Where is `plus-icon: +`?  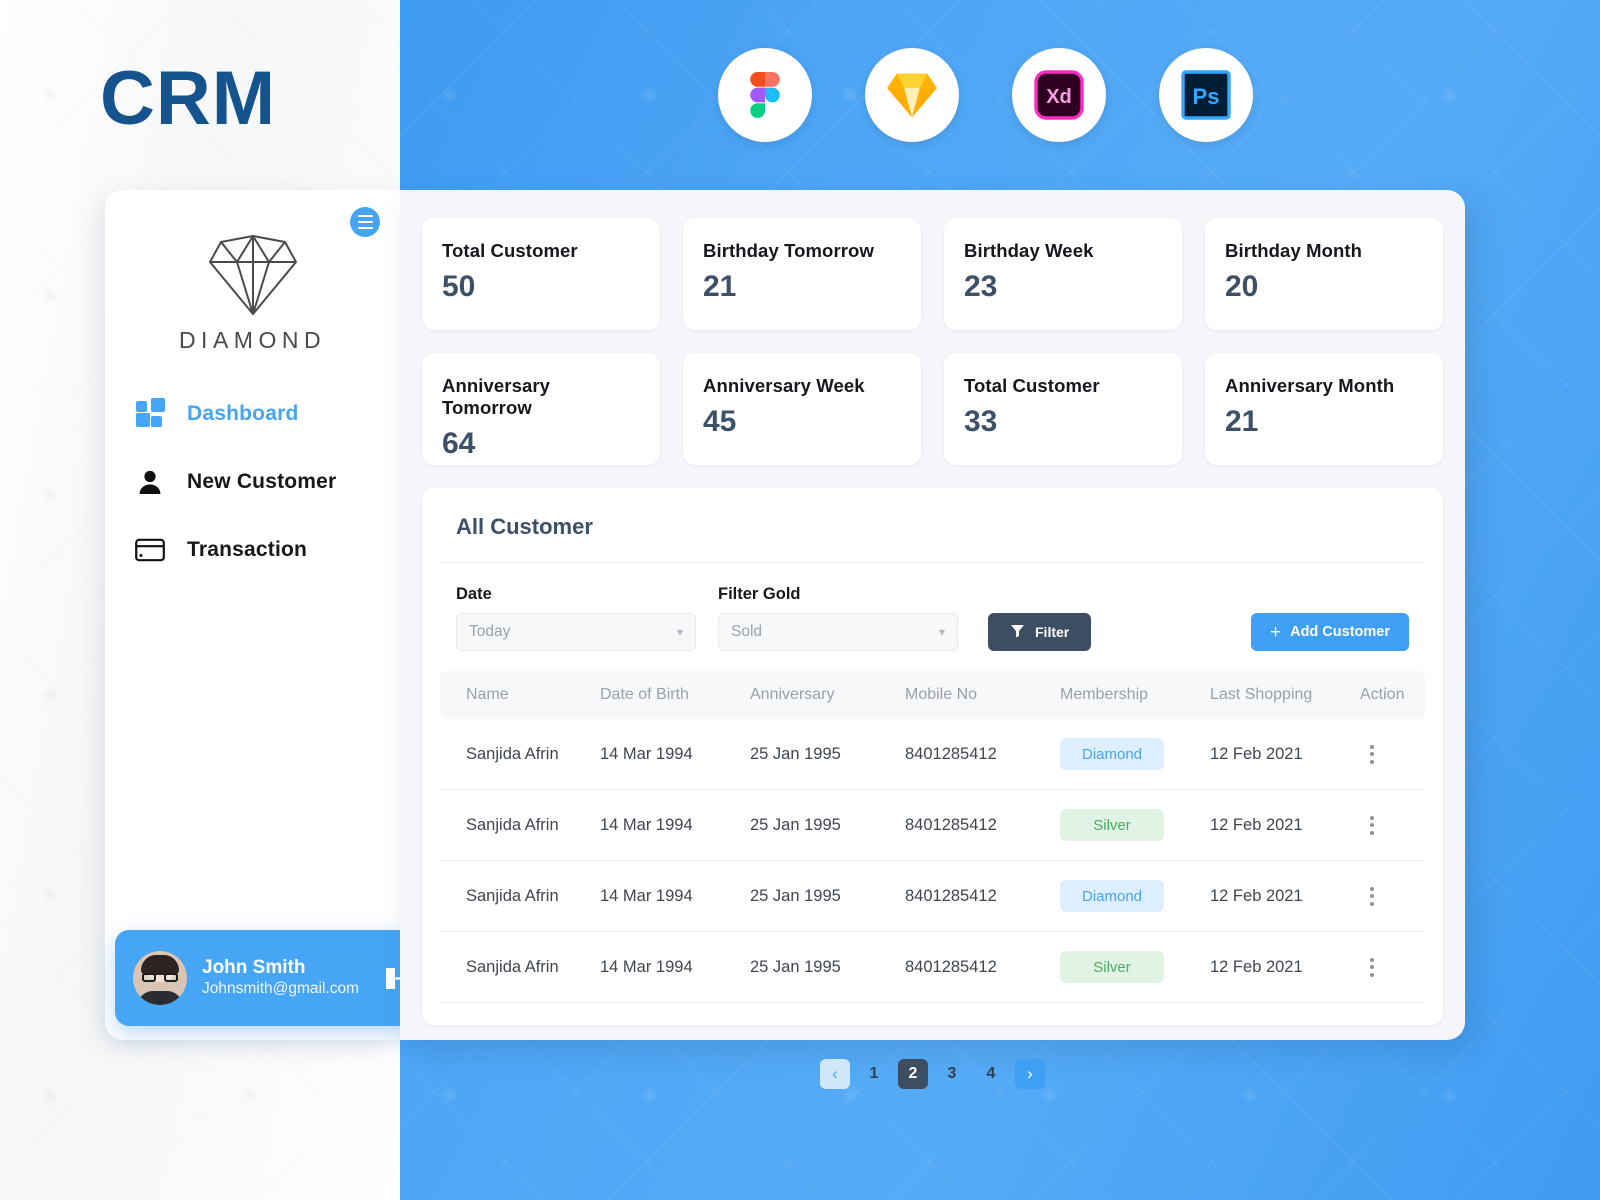 plus-icon: + is located at coordinates (1275, 632).